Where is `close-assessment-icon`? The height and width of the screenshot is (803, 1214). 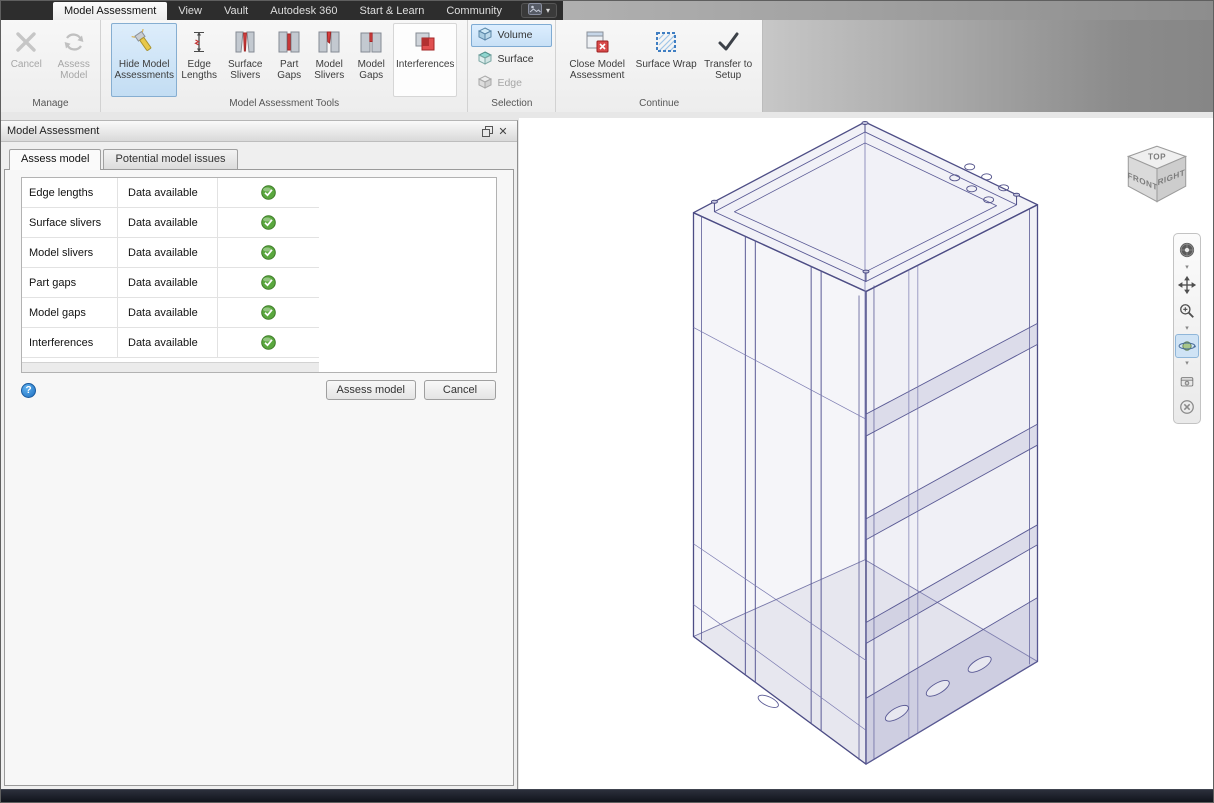 close-assessment-icon is located at coordinates (597, 42).